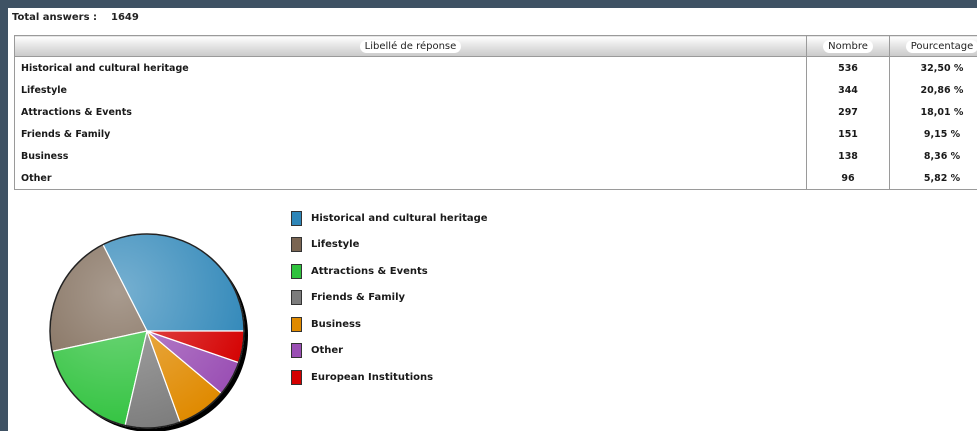  I want to click on table-row: Attractions & Events 297 18,01 %, so click(495, 112).